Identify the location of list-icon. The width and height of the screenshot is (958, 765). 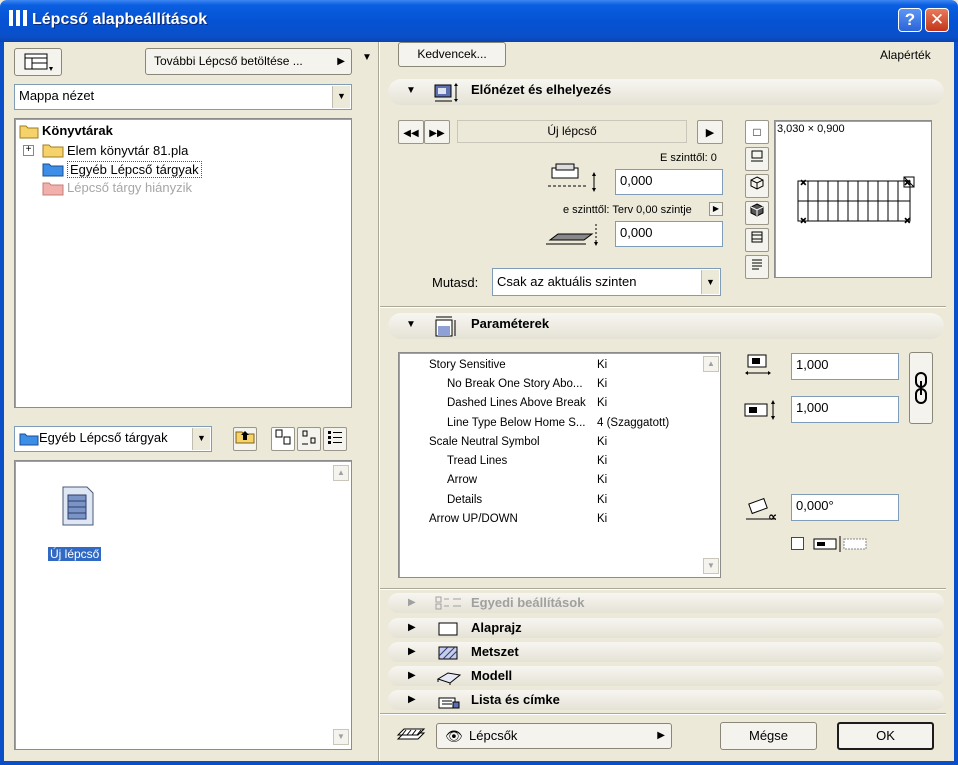
(757, 264).